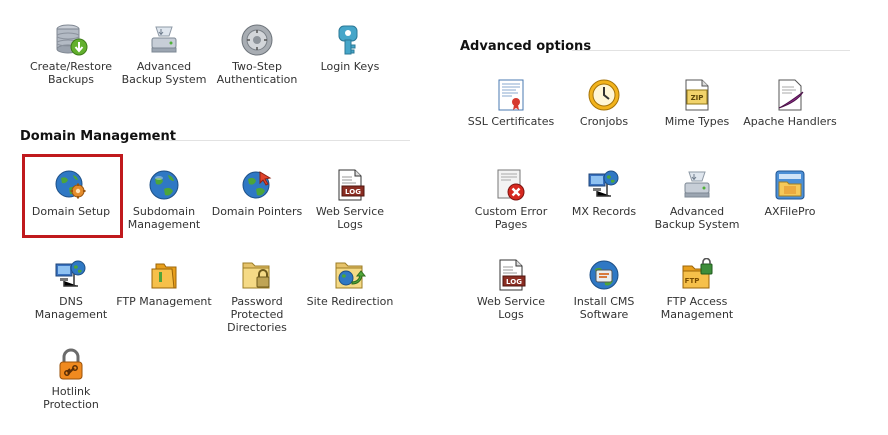  I want to click on folder-icon, so click(164, 276).